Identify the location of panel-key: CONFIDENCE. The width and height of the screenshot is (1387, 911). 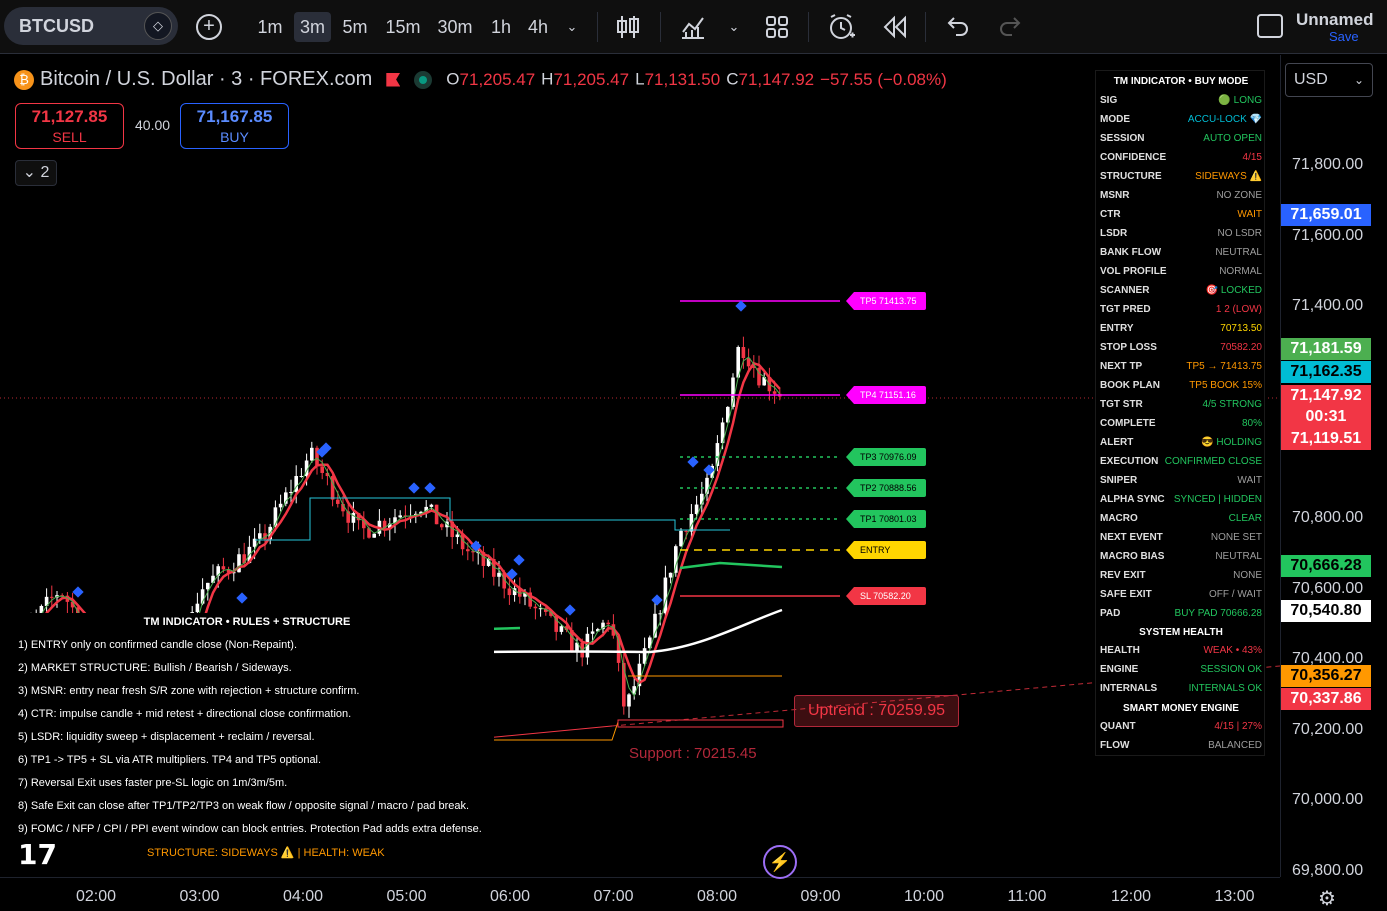
(1133, 157).